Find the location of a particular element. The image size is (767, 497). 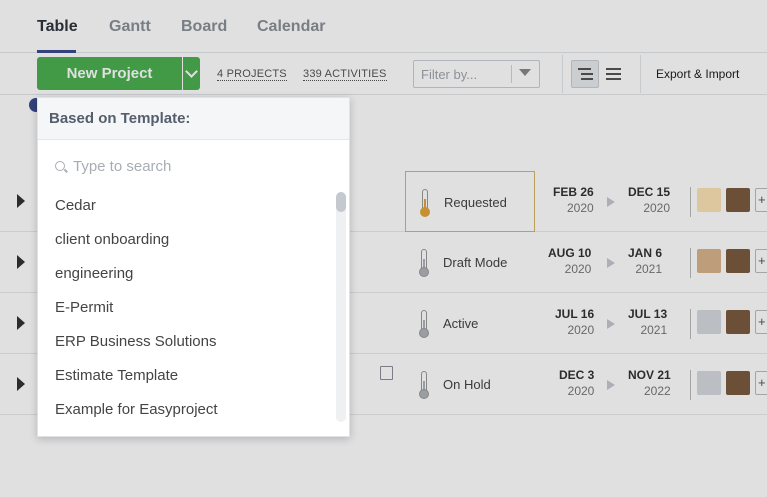

search-placeholder: Type to search is located at coordinates (122, 166).